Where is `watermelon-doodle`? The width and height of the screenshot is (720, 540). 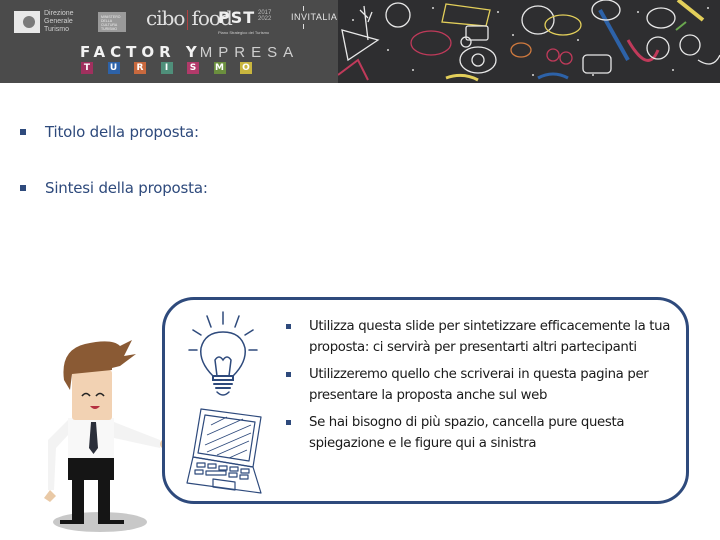
watermelon-doodle is located at coordinates (353, 69).